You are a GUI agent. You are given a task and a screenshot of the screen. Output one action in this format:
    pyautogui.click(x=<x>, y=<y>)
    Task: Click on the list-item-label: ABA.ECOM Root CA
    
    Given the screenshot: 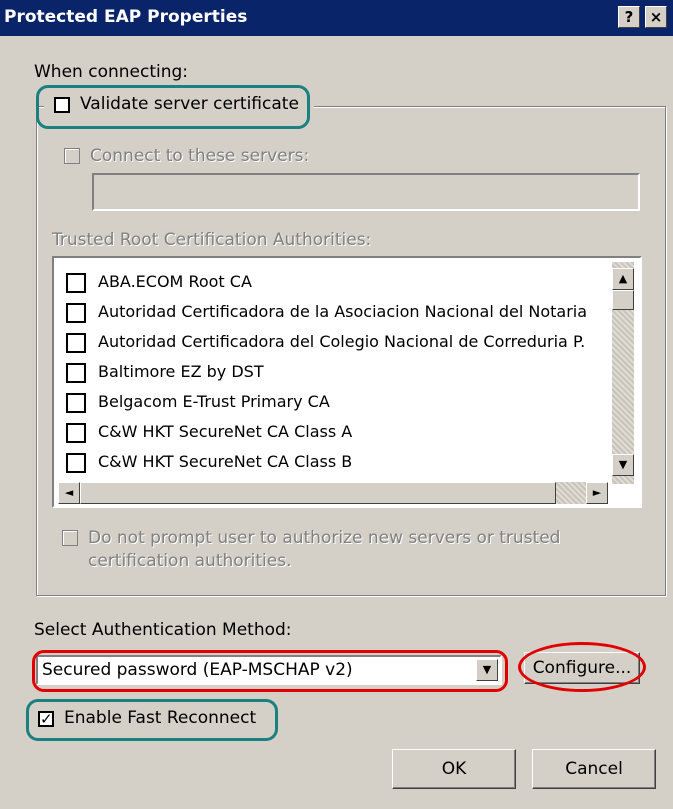 What is the action you would take?
    pyautogui.click(x=175, y=281)
    